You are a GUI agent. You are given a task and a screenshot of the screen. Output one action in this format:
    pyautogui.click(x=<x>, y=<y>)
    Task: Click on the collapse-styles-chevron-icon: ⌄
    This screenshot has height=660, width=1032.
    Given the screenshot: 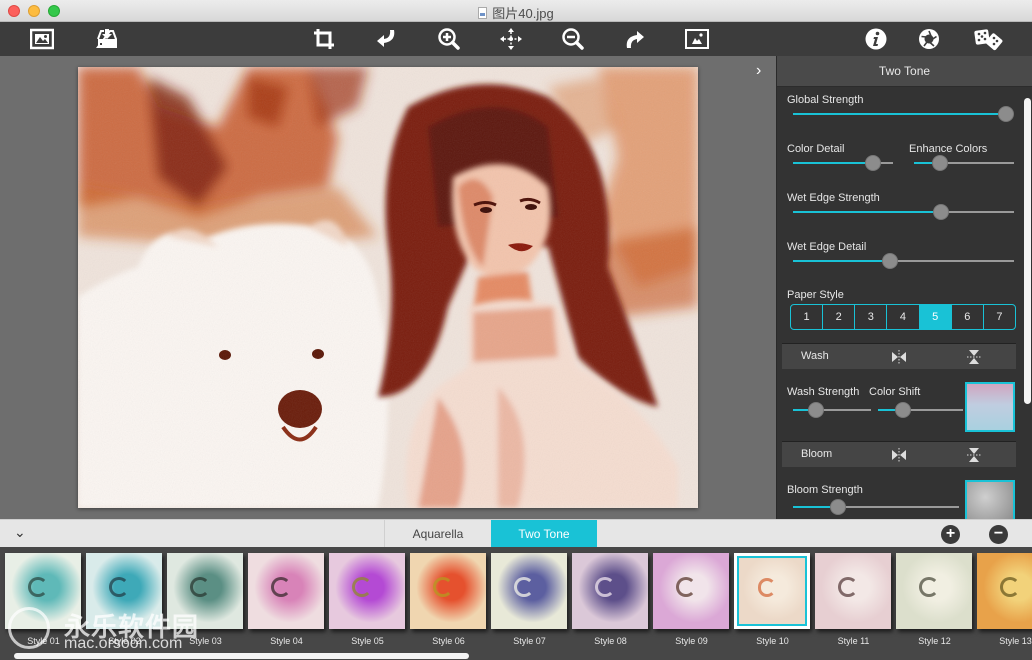 What is the action you would take?
    pyautogui.click(x=20, y=532)
    